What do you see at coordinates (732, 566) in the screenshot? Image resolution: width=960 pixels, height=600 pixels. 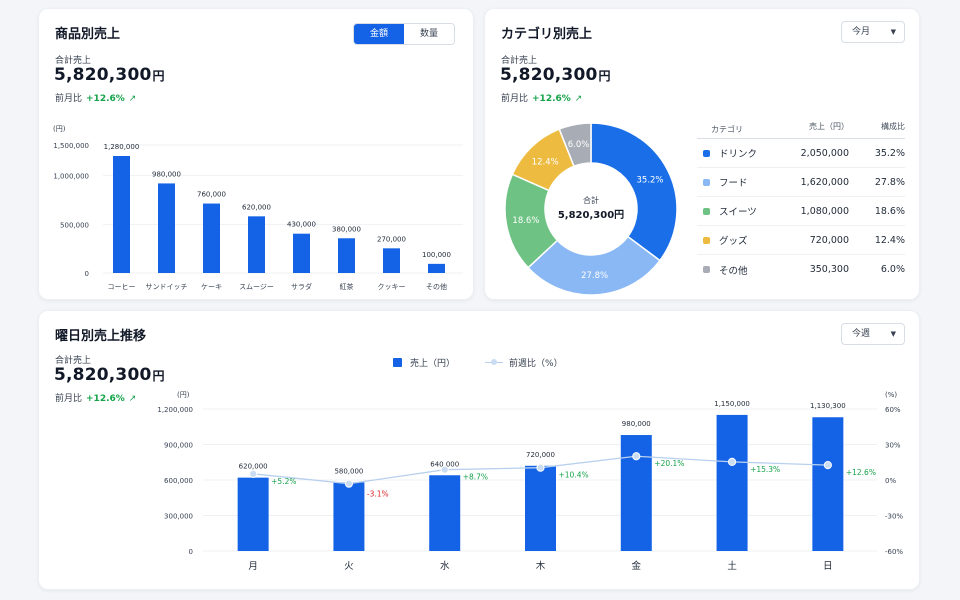 I see `x-tick-label: 土` at bounding box center [732, 566].